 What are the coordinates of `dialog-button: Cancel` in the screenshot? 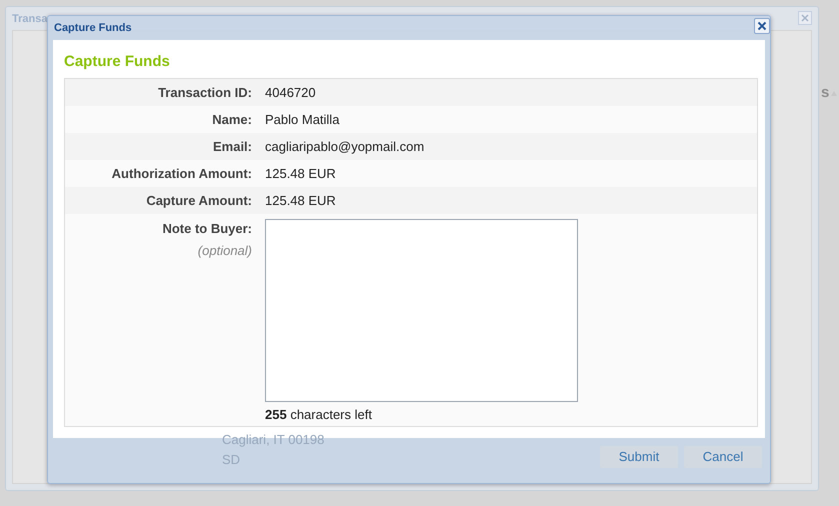 It's located at (723, 457).